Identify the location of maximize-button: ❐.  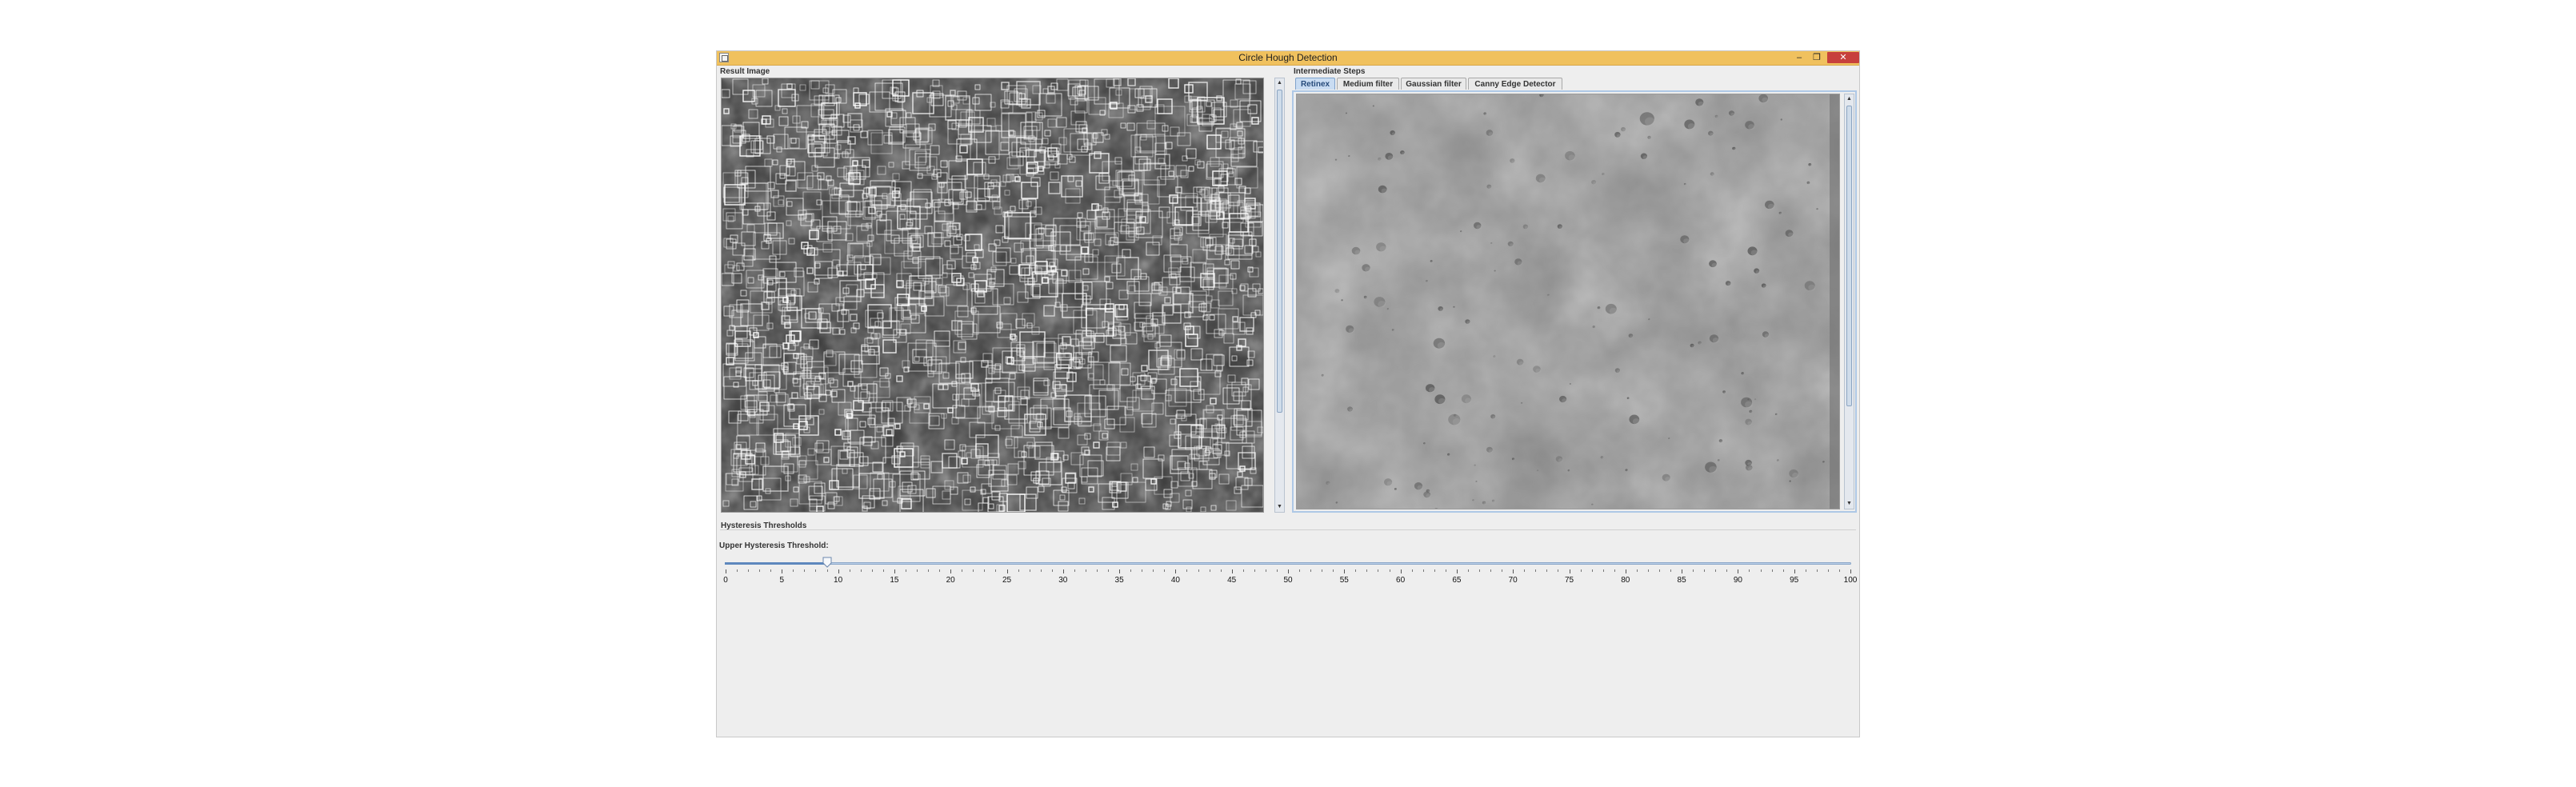
(1817, 58).